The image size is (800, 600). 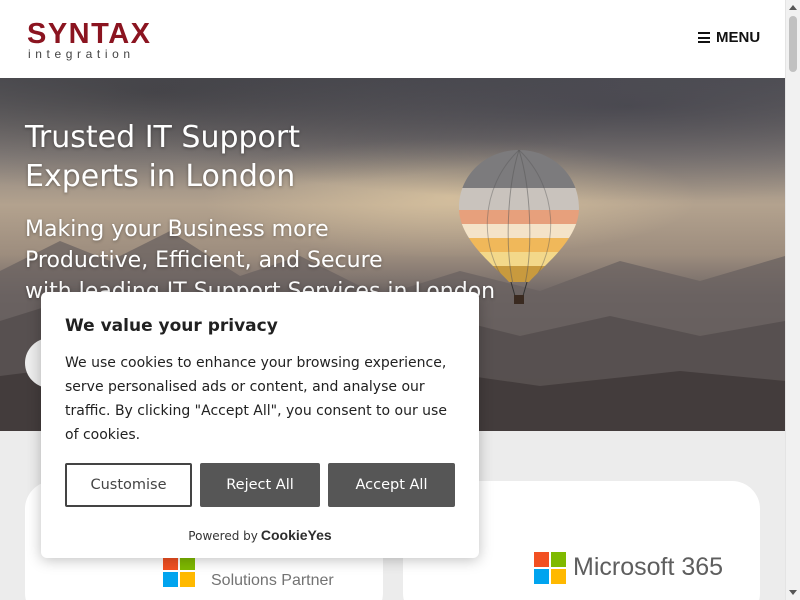 I want to click on page-scrollbar, so click(x=792, y=300).